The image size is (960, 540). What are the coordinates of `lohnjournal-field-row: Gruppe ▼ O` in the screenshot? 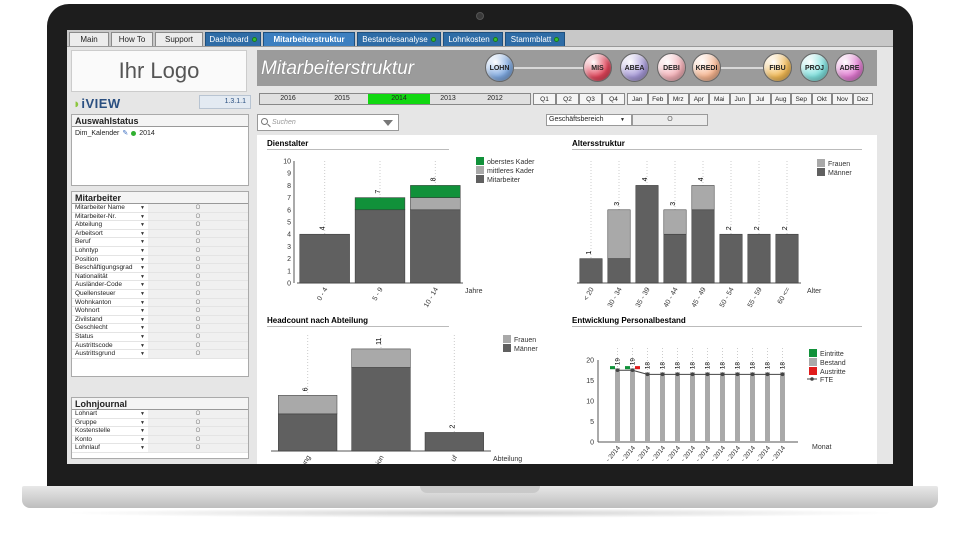 It's located at (160, 423).